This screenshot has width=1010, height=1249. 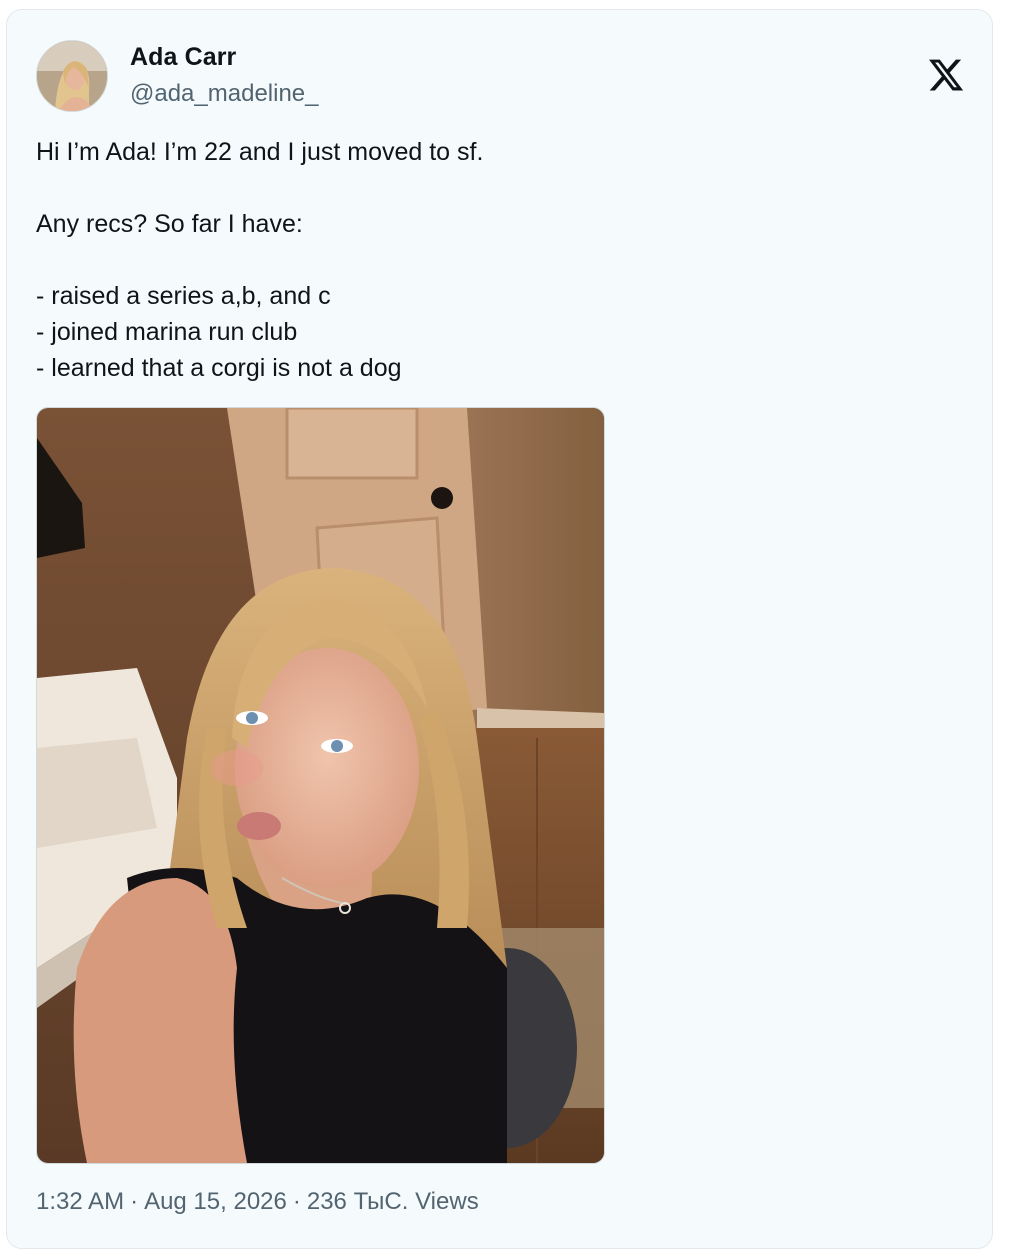 I want to click on tweet-date: Aug 15, 2026, so click(x=215, y=1201).